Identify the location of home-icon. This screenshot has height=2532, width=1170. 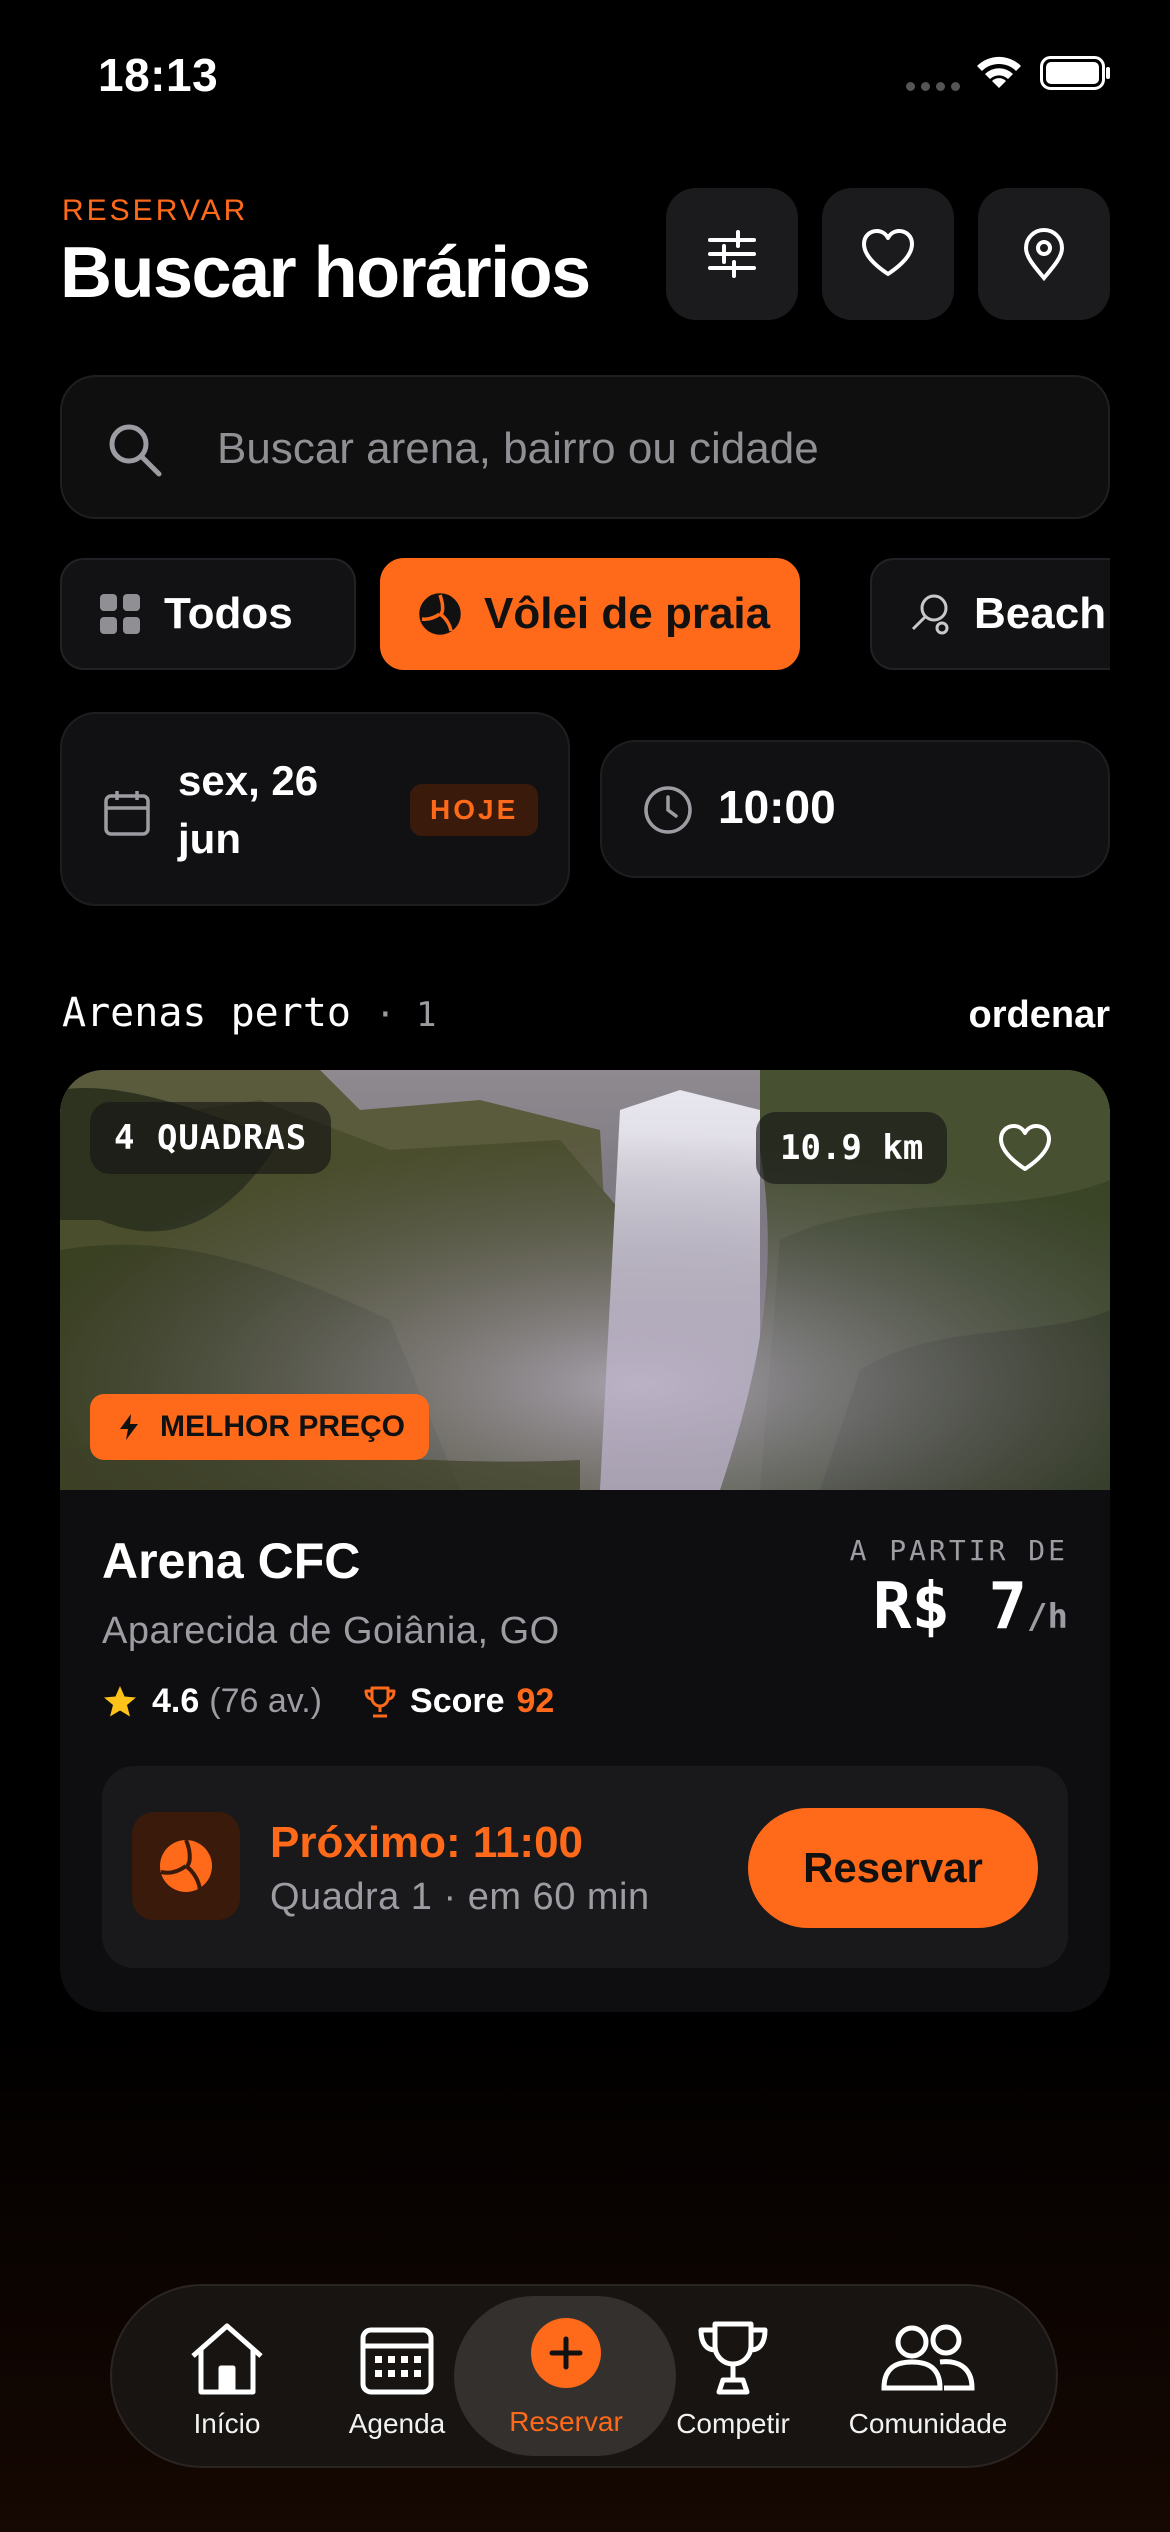
(227, 2359).